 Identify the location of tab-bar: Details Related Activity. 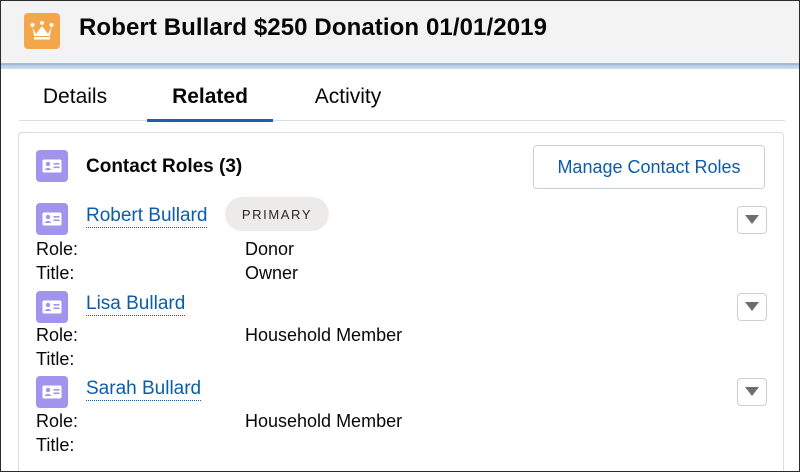
(402, 96).